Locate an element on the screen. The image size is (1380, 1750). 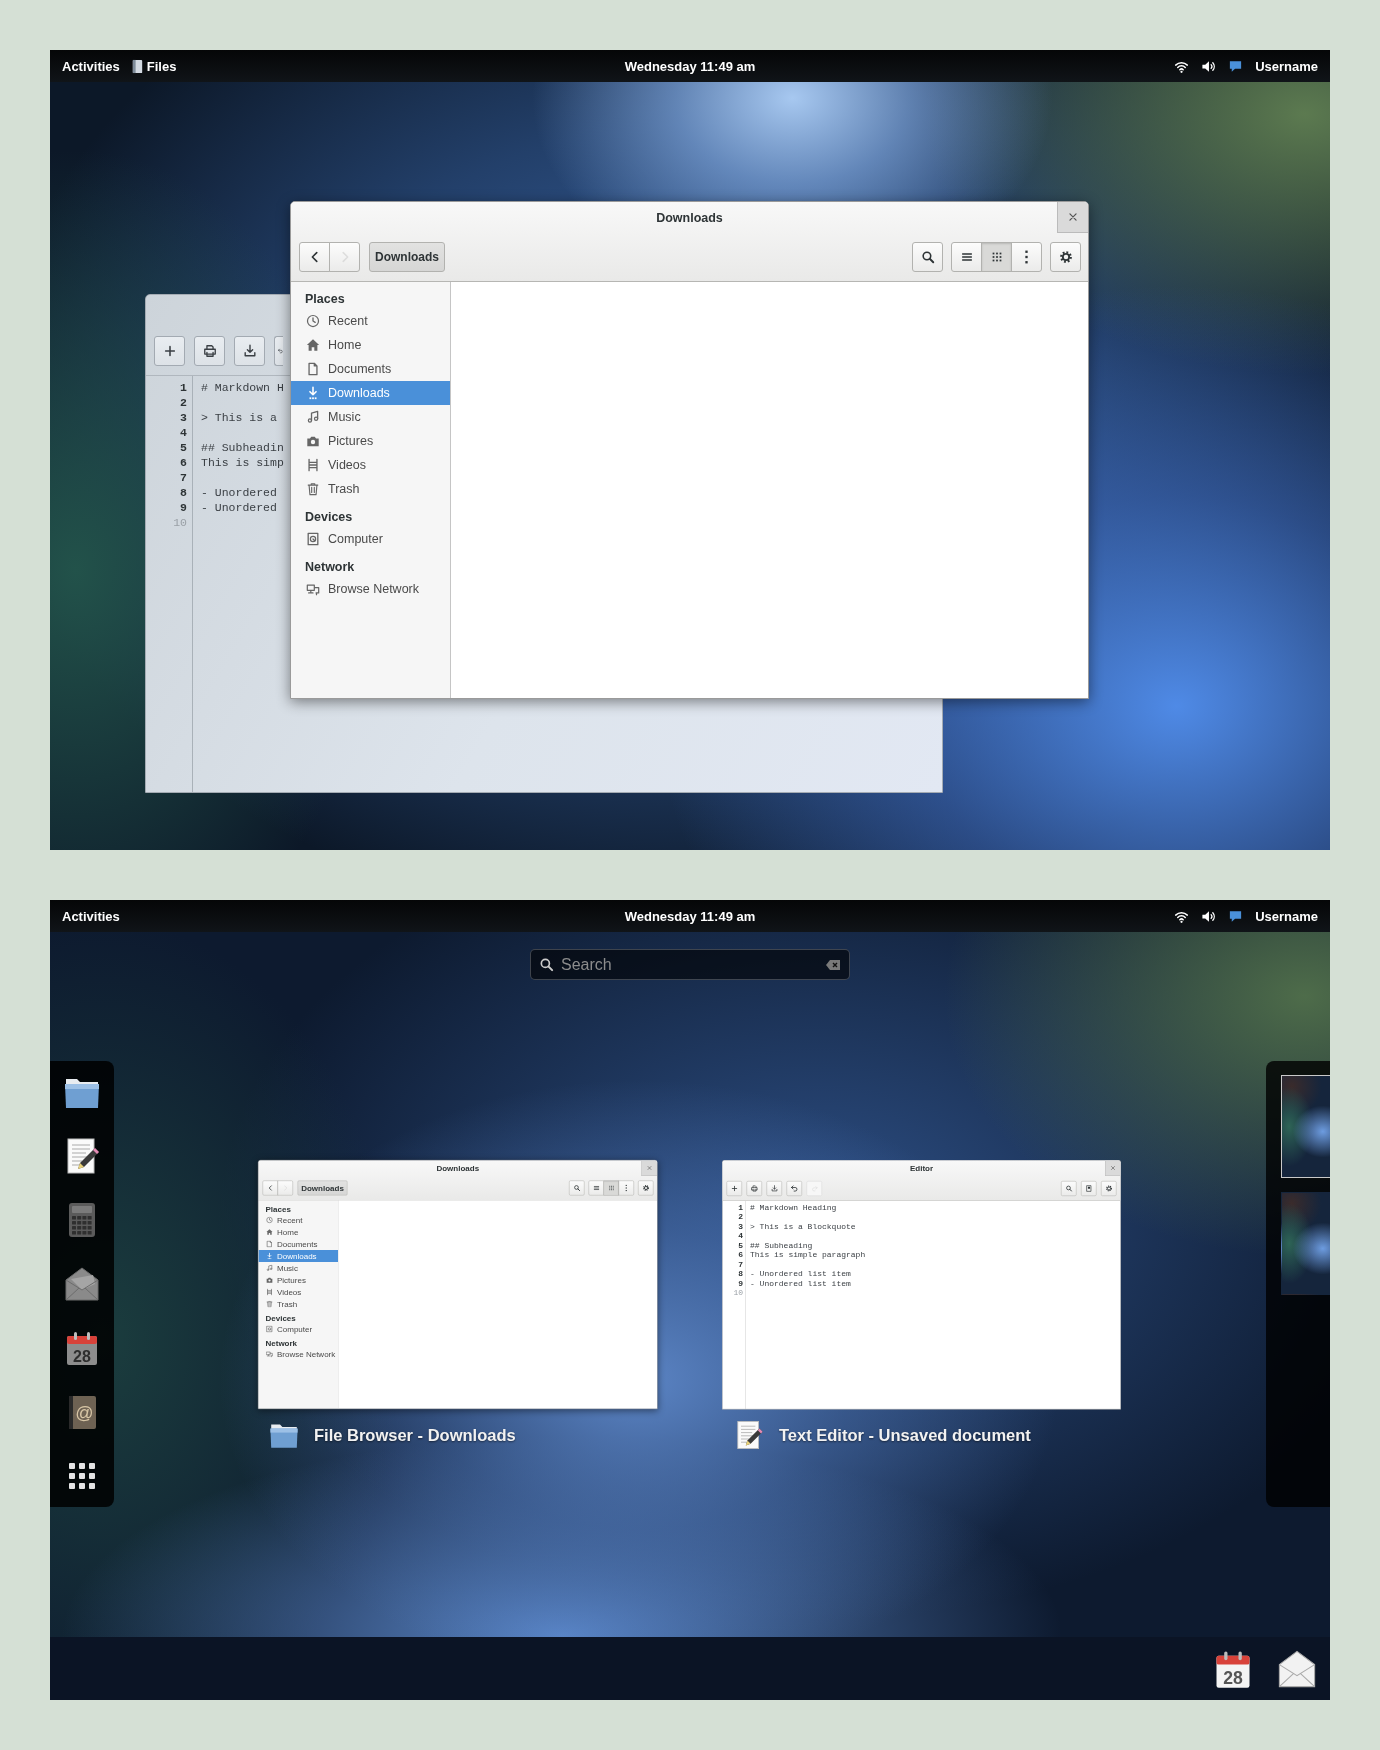
plus-button is located at coordinates (169, 351).